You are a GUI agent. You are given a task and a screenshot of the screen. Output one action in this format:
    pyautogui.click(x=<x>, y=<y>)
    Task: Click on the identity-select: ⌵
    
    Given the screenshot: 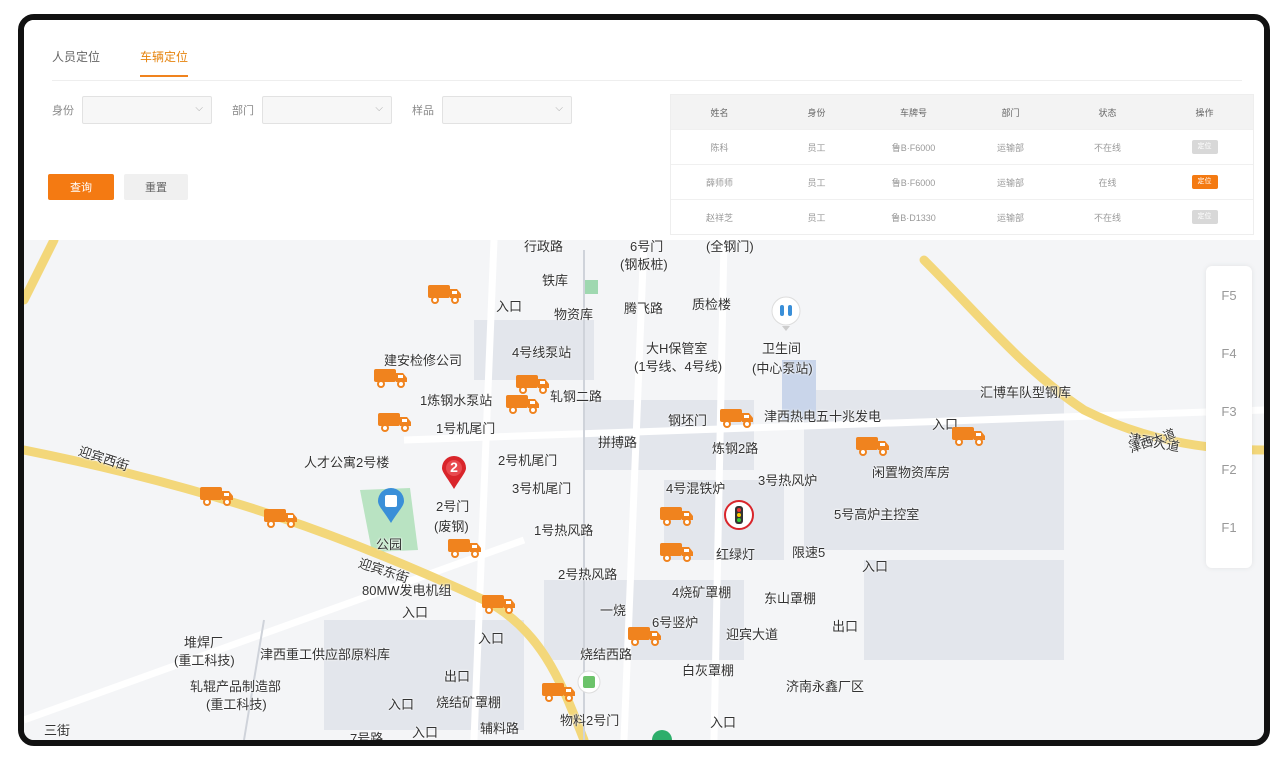 What is the action you would take?
    pyautogui.click(x=147, y=110)
    